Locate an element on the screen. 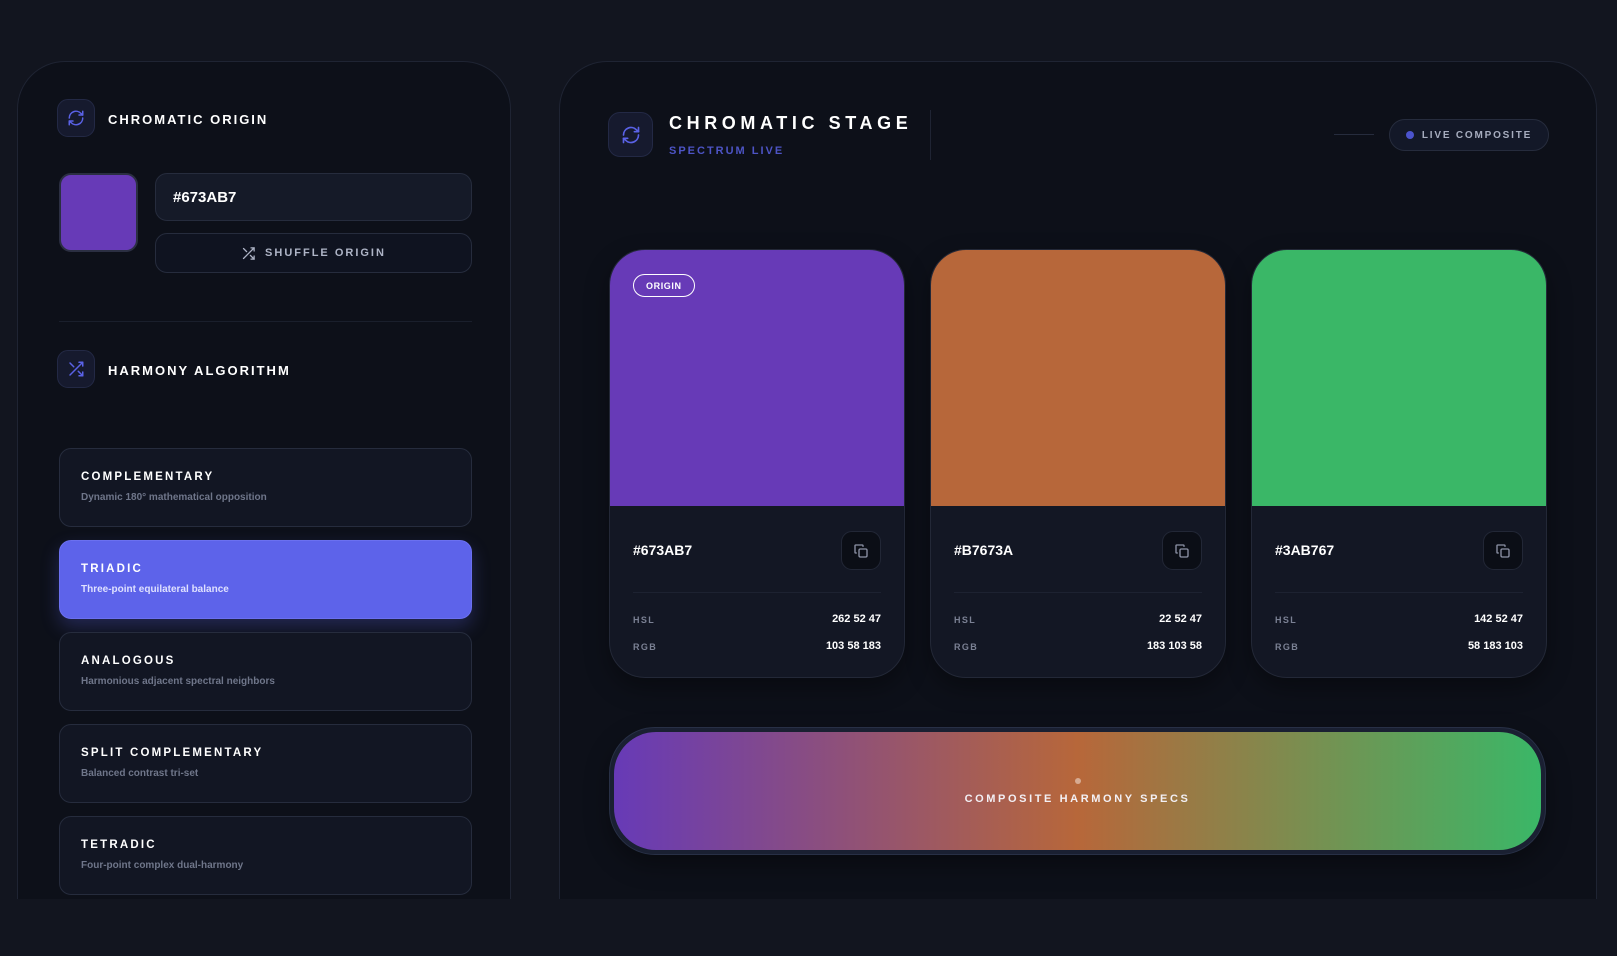  live-composite-label: LIVE COMPOSITE is located at coordinates (1477, 135).